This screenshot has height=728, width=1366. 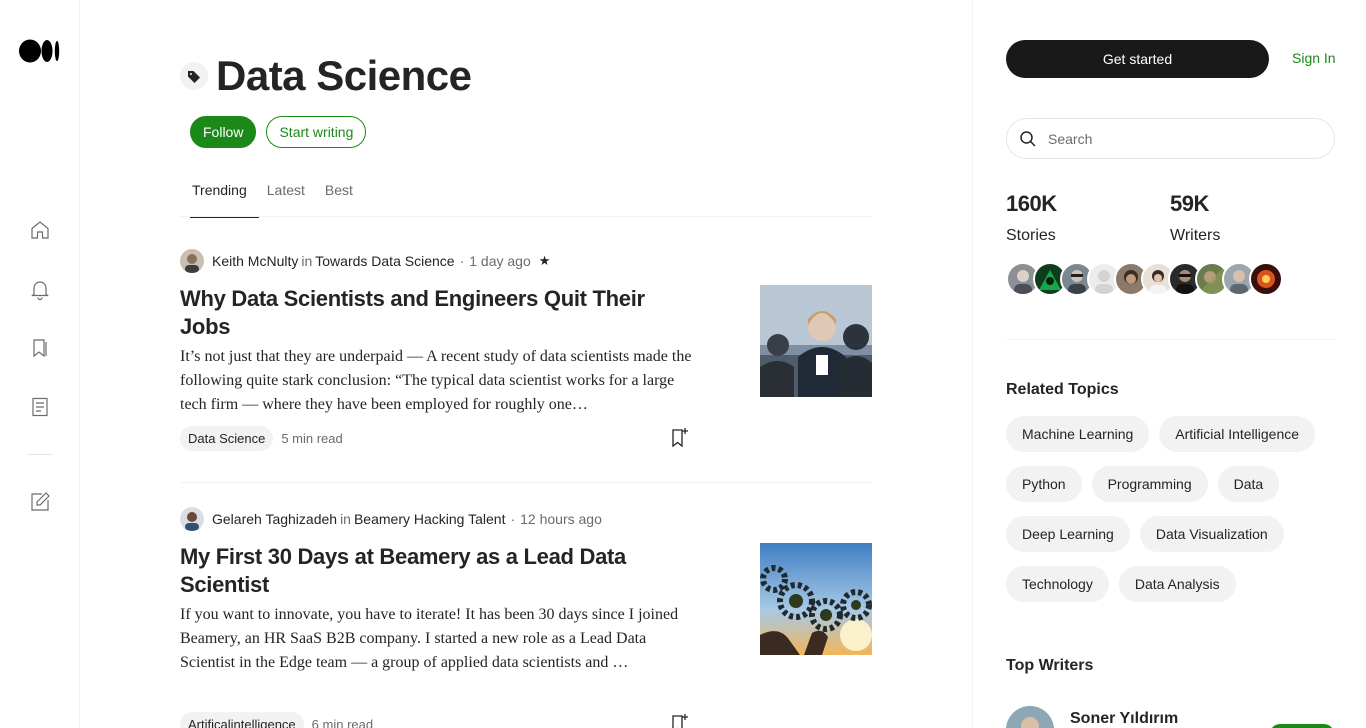 What do you see at coordinates (342, 722) in the screenshot?
I see `read-time: 6 min read` at bounding box center [342, 722].